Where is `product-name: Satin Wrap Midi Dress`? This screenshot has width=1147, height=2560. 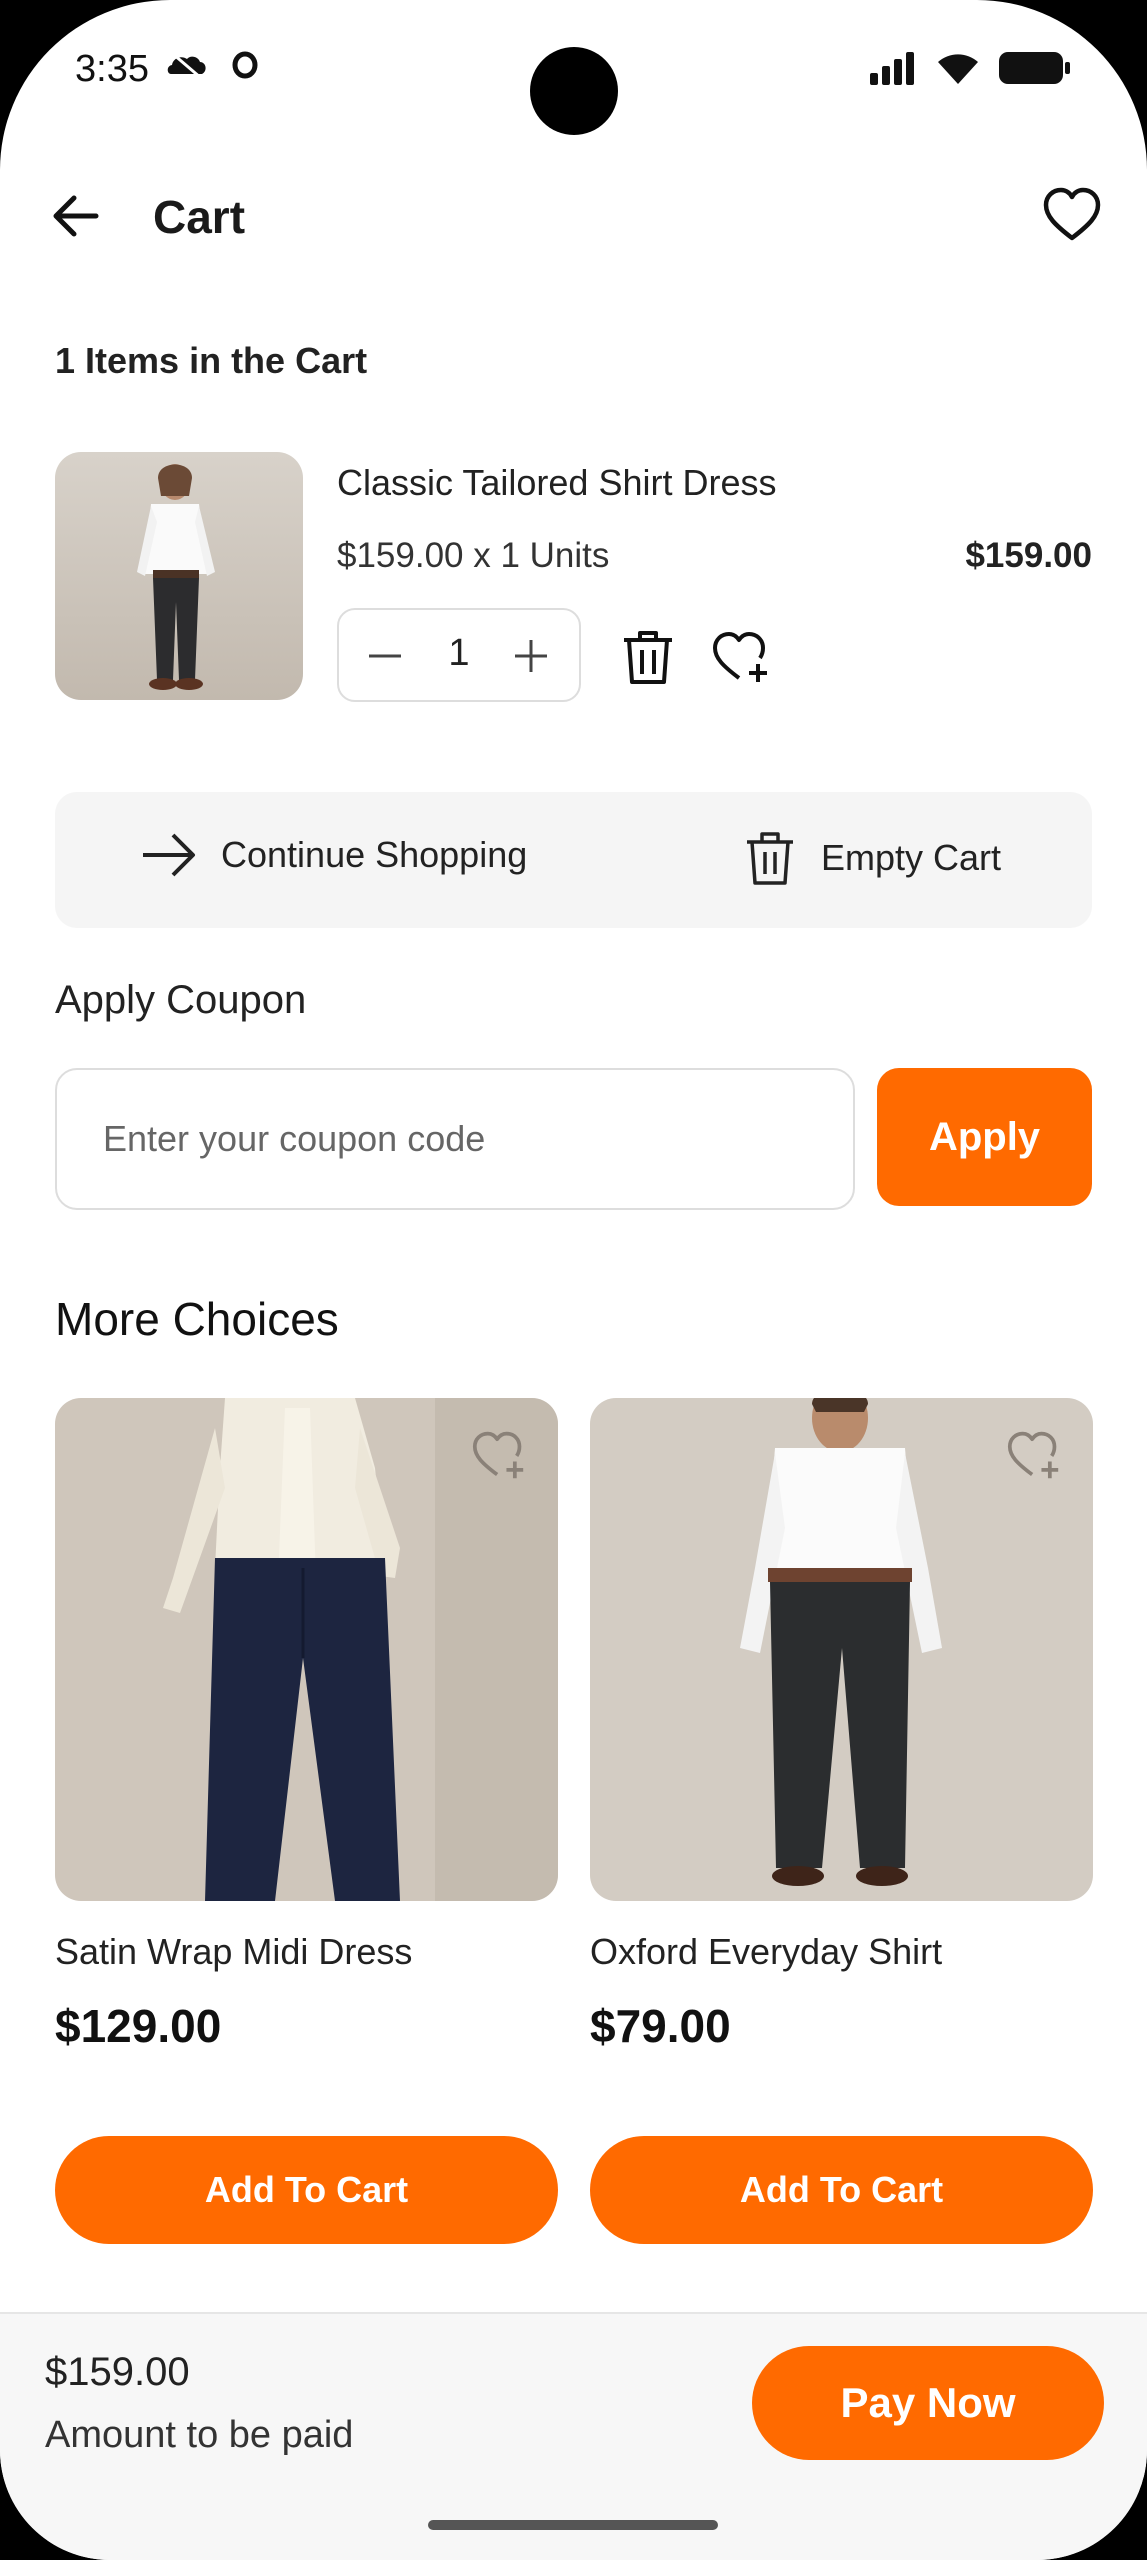 product-name: Satin Wrap Midi Dress is located at coordinates (234, 1951).